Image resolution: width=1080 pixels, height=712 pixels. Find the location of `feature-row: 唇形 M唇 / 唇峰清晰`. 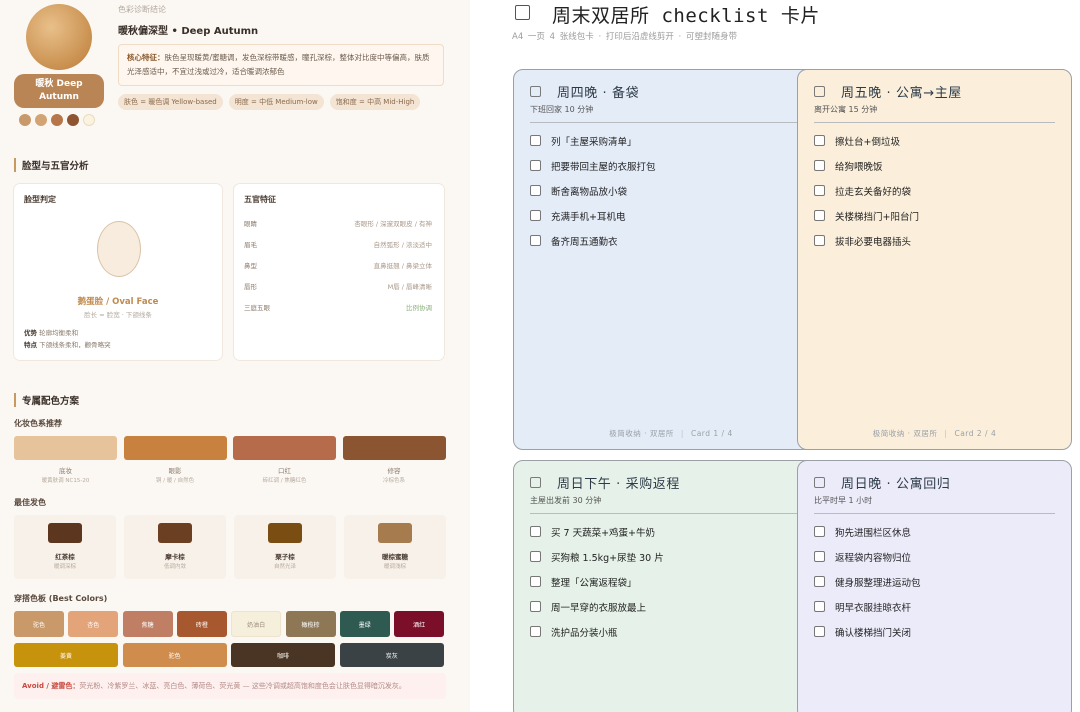

feature-row: 唇形 M唇 / 唇峰清晰 is located at coordinates (338, 288).